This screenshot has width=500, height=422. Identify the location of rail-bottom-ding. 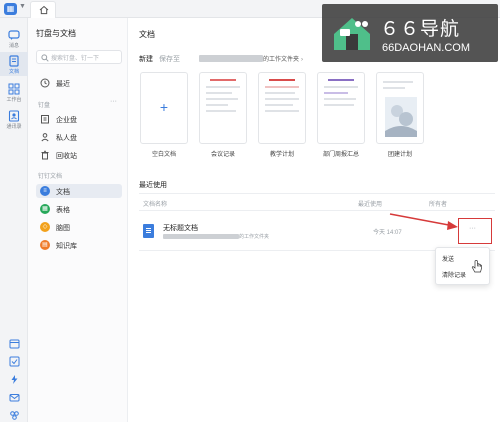
(14, 379).